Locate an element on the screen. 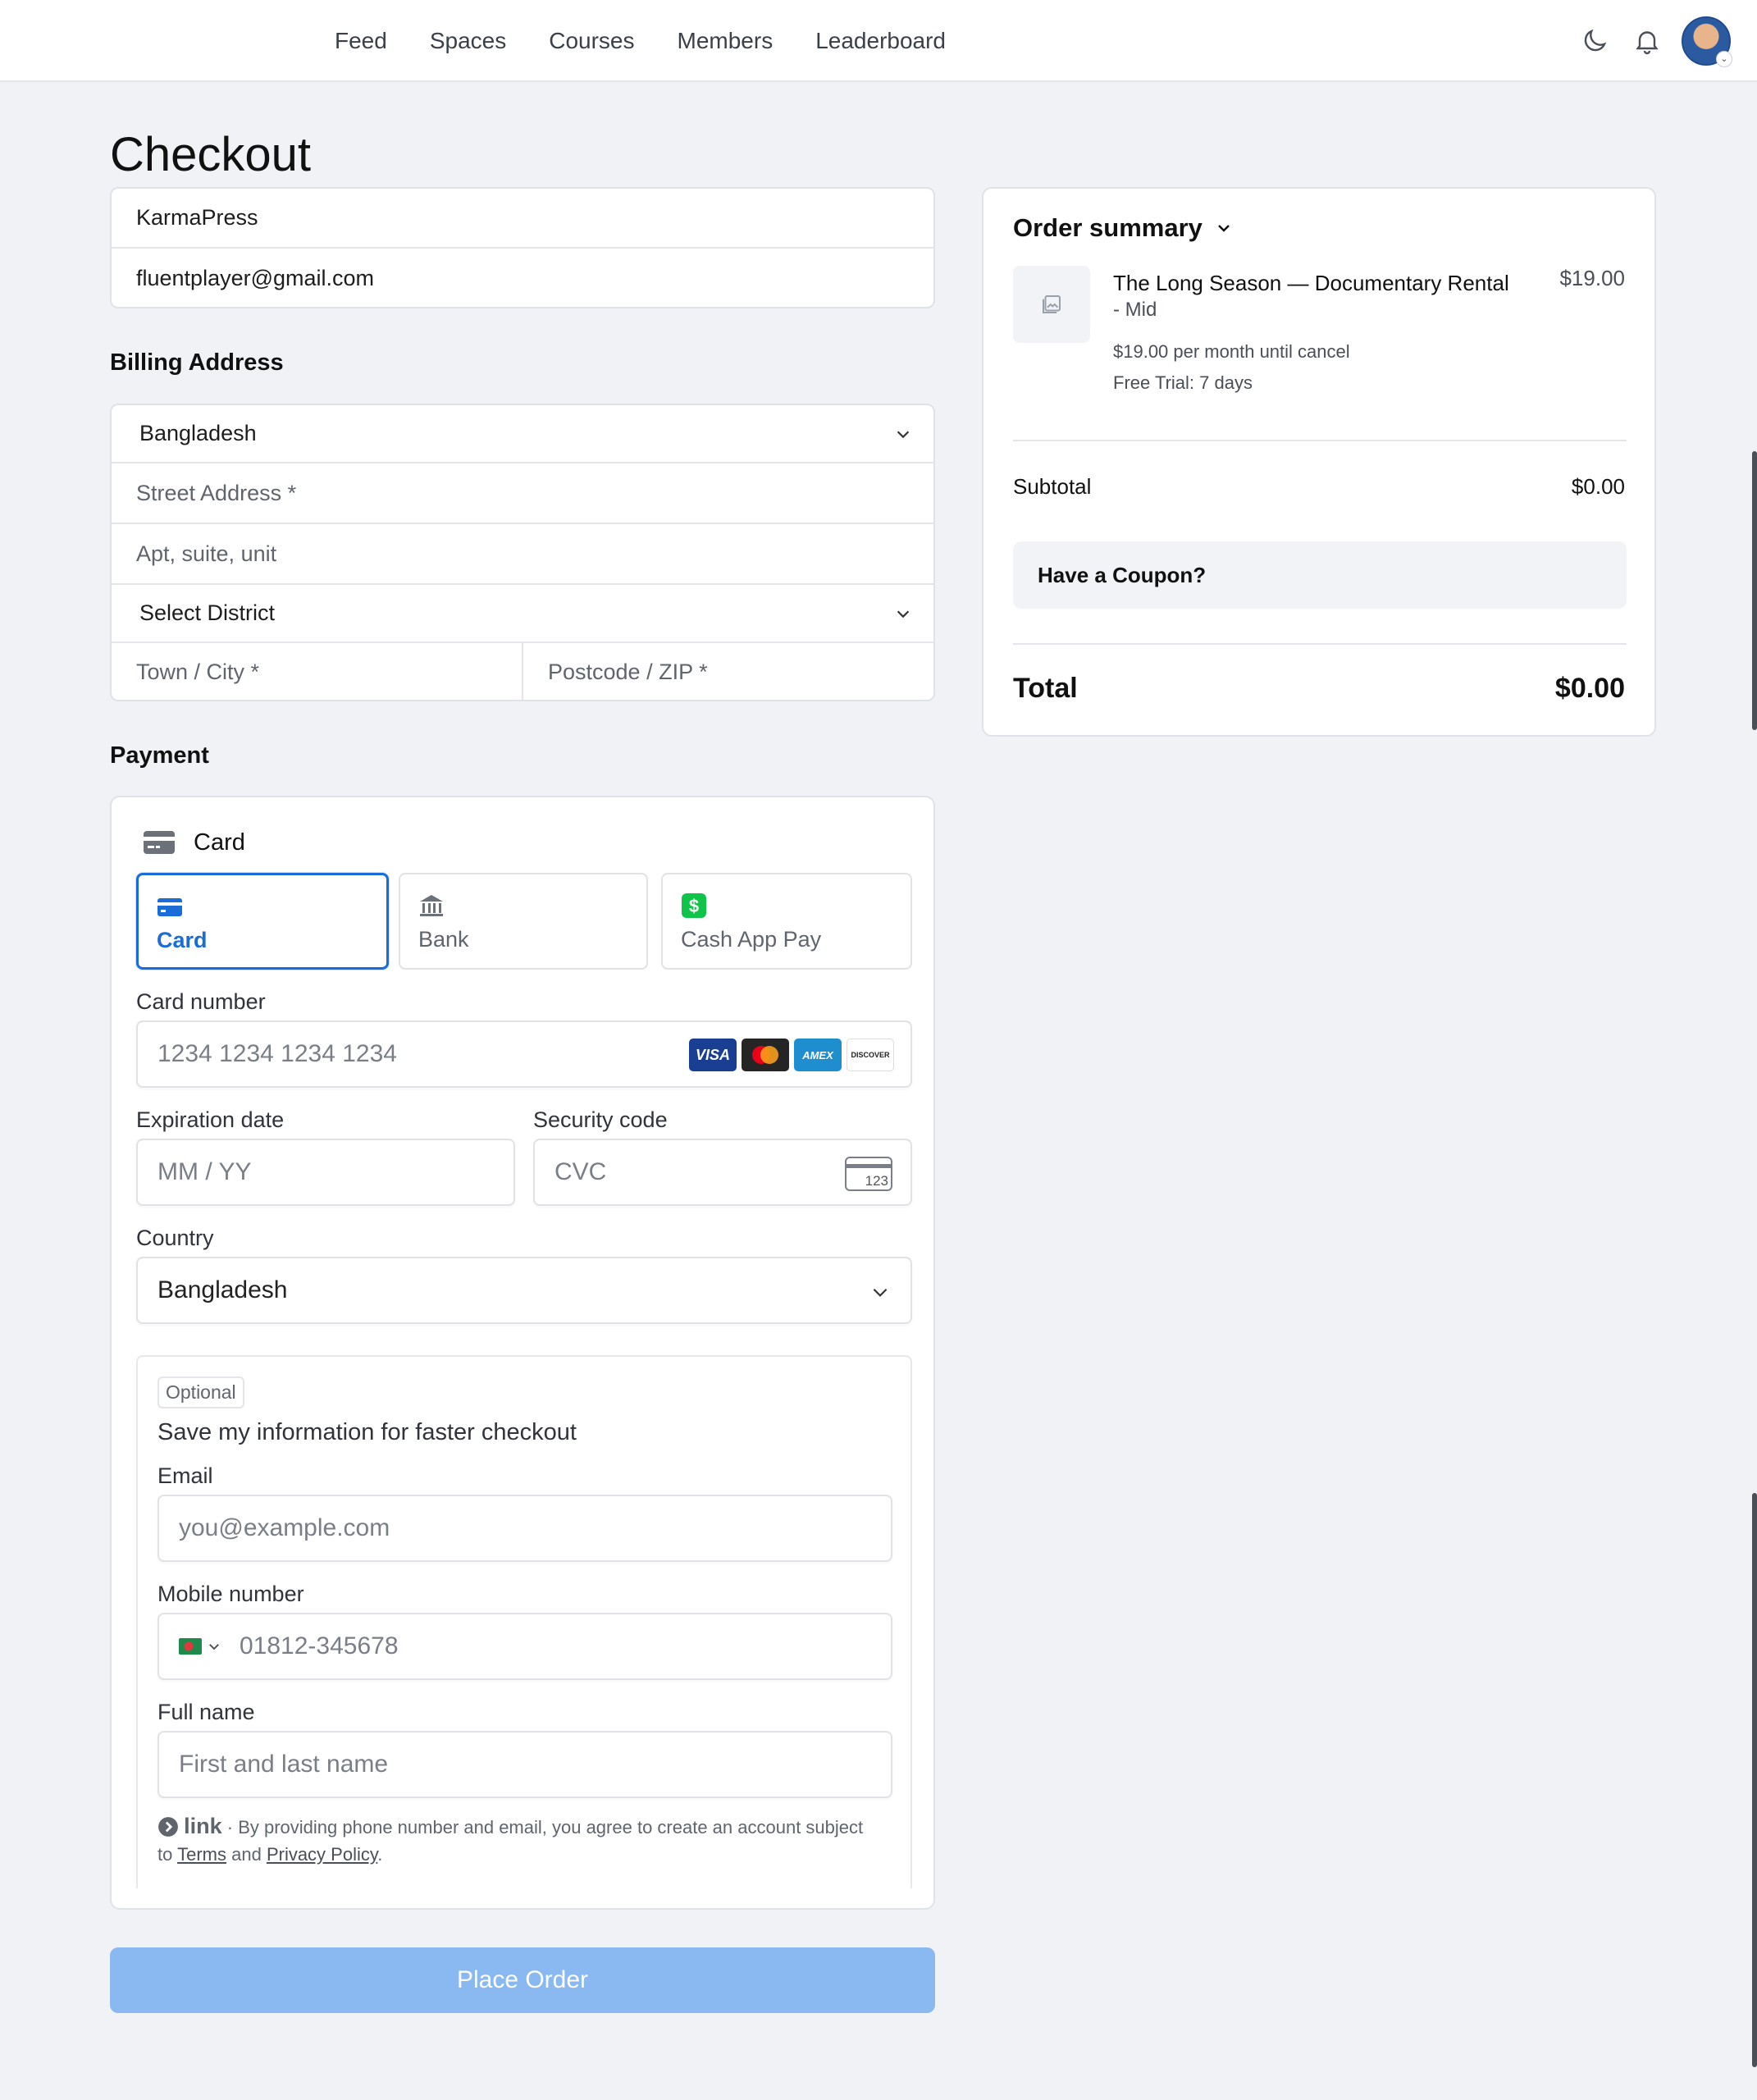 The image size is (1757, 2100). legal-period: . is located at coordinates (380, 1855).